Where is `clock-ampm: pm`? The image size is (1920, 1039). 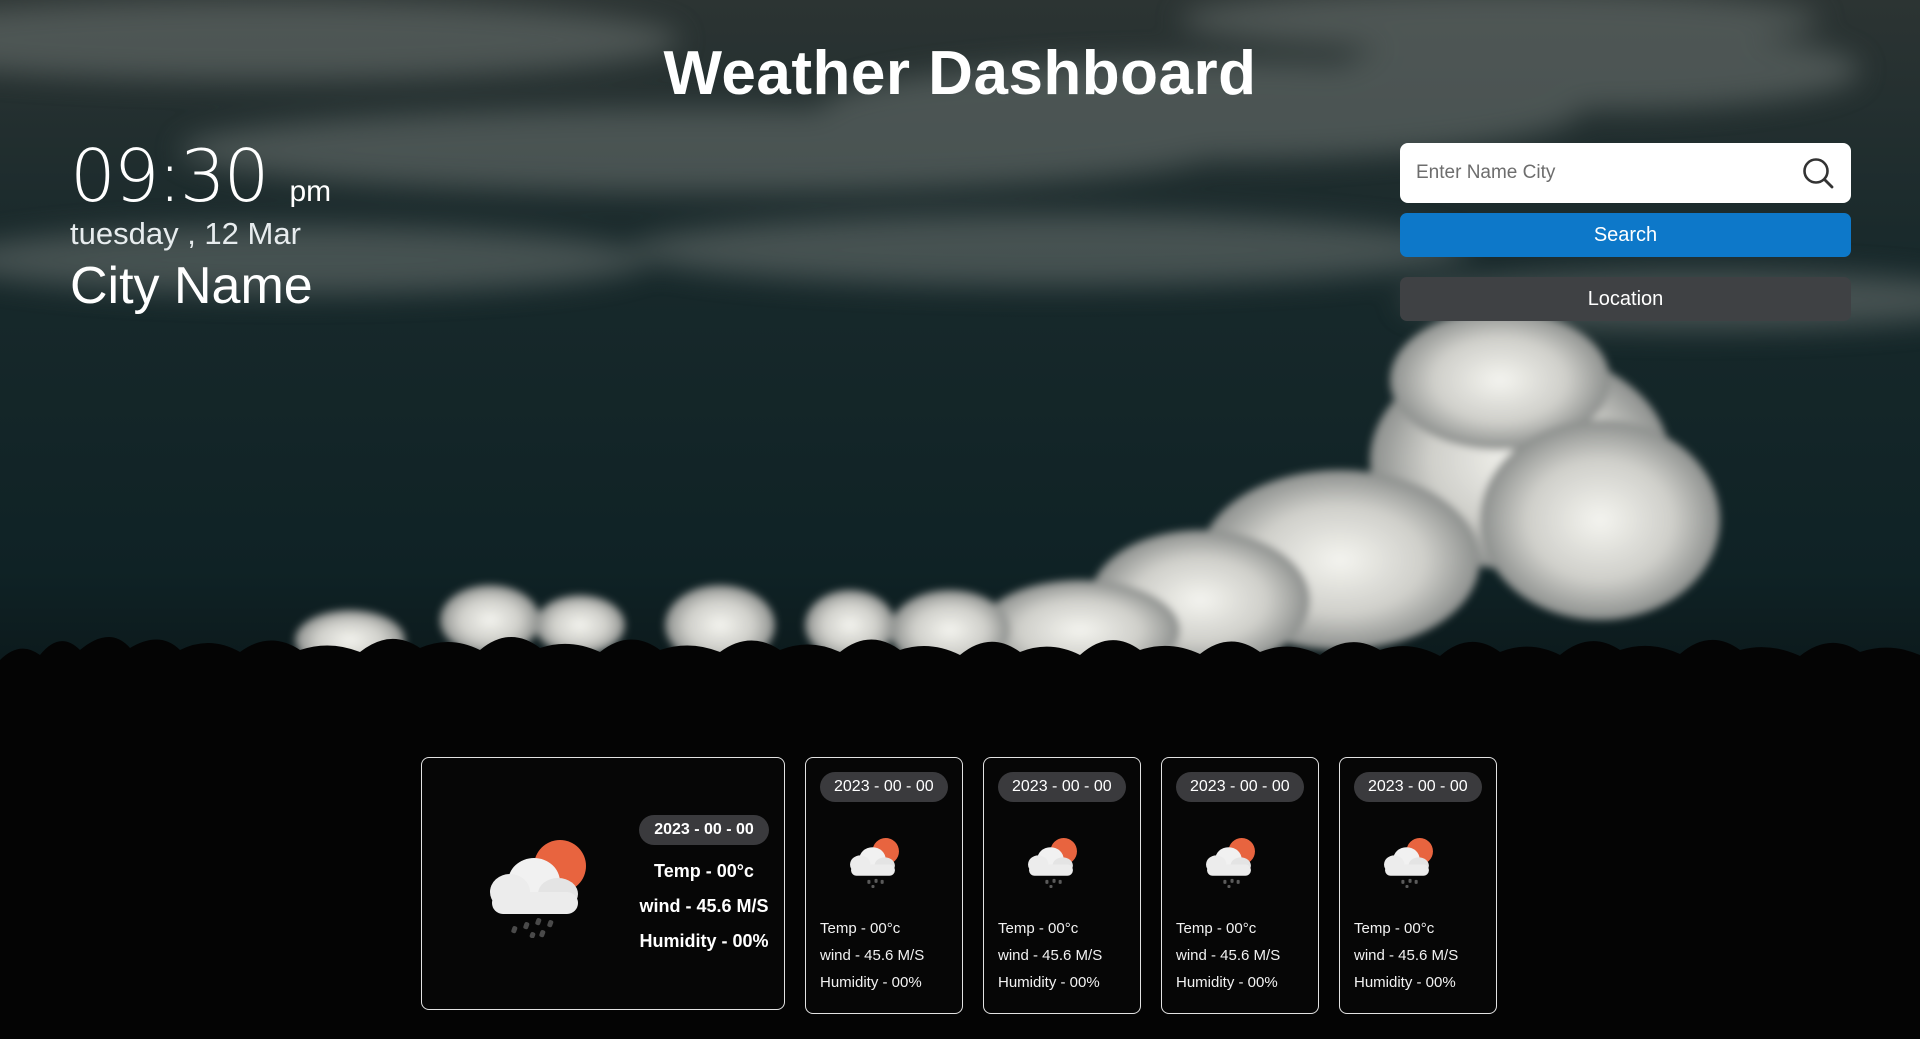
clock-ampm: pm is located at coordinates (310, 191).